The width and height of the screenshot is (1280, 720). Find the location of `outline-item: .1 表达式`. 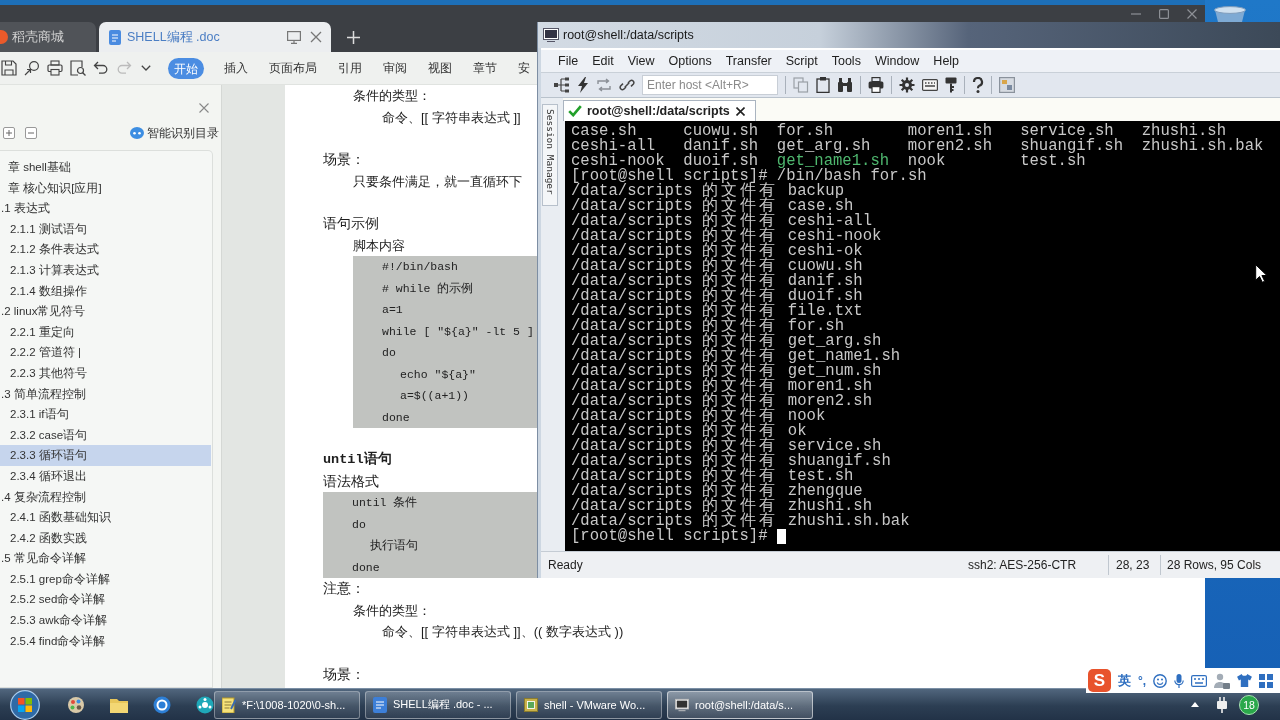

outline-item: .1 表达式 is located at coordinates (105, 208).